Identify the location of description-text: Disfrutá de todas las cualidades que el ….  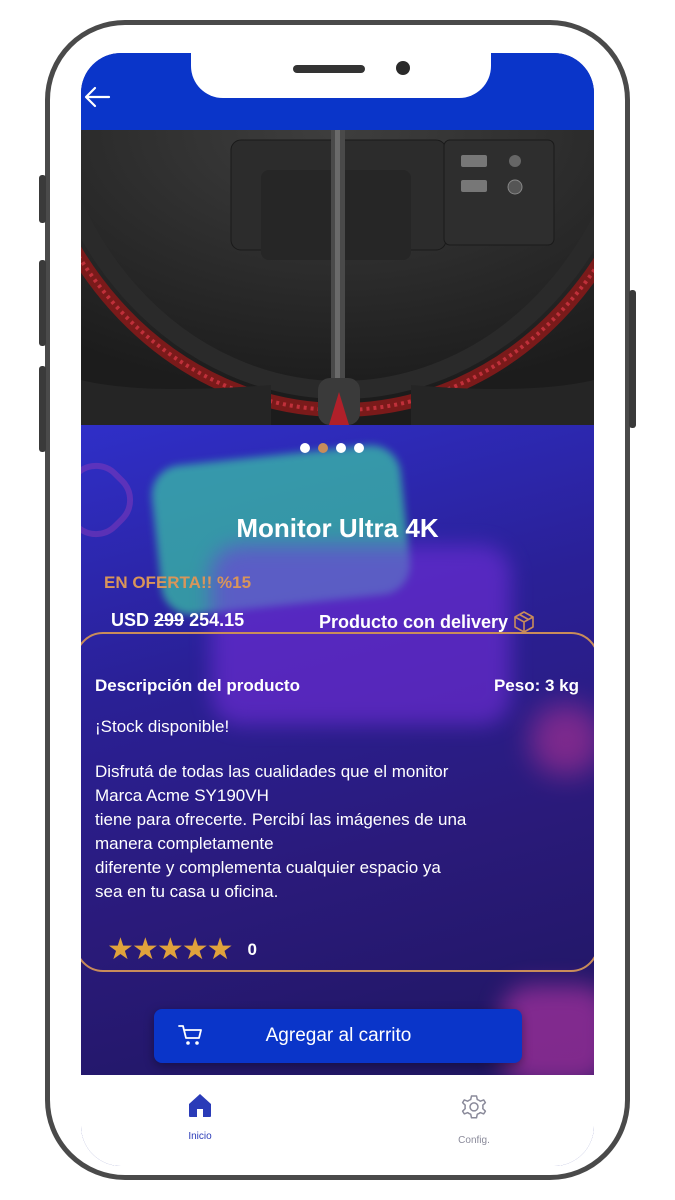
(340, 832).